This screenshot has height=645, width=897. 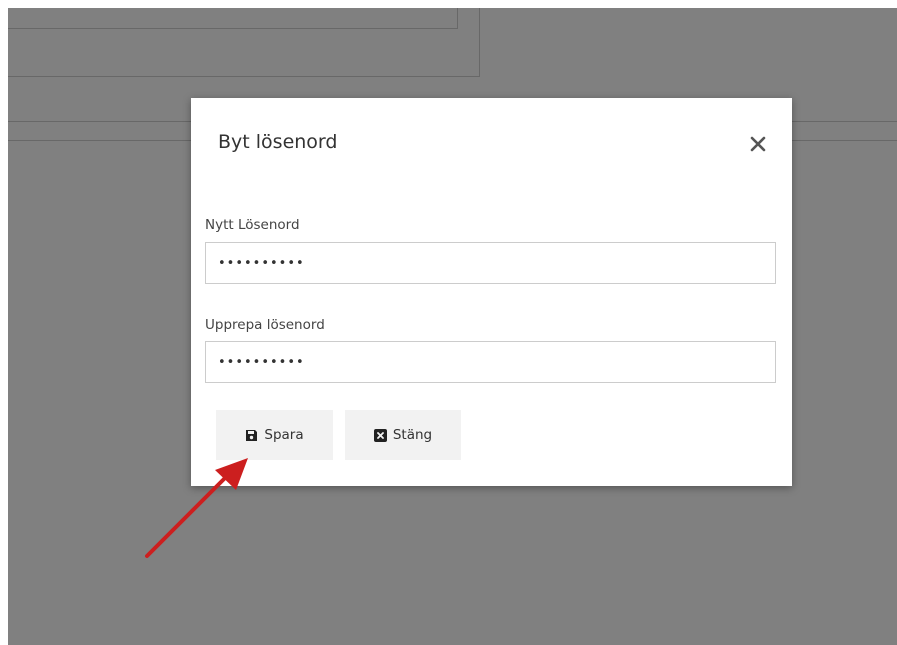 What do you see at coordinates (251, 435) in the screenshot?
I see `save-icon` at bounding box center [251, 435].